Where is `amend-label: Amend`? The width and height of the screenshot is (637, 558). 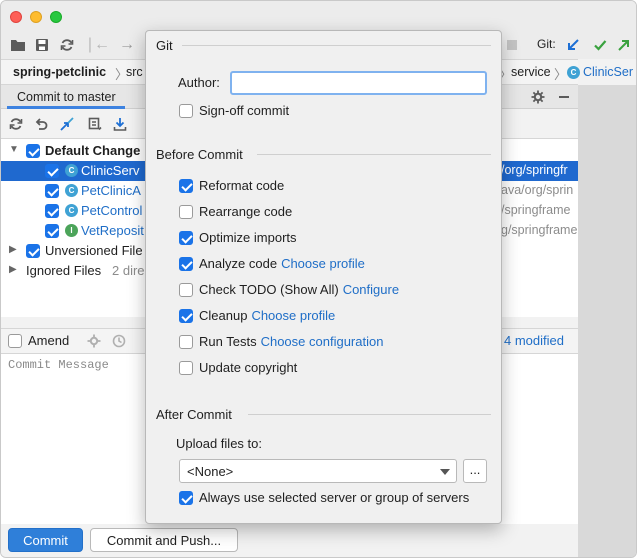 amend-label: Amend is located at coordinates (49, 340).